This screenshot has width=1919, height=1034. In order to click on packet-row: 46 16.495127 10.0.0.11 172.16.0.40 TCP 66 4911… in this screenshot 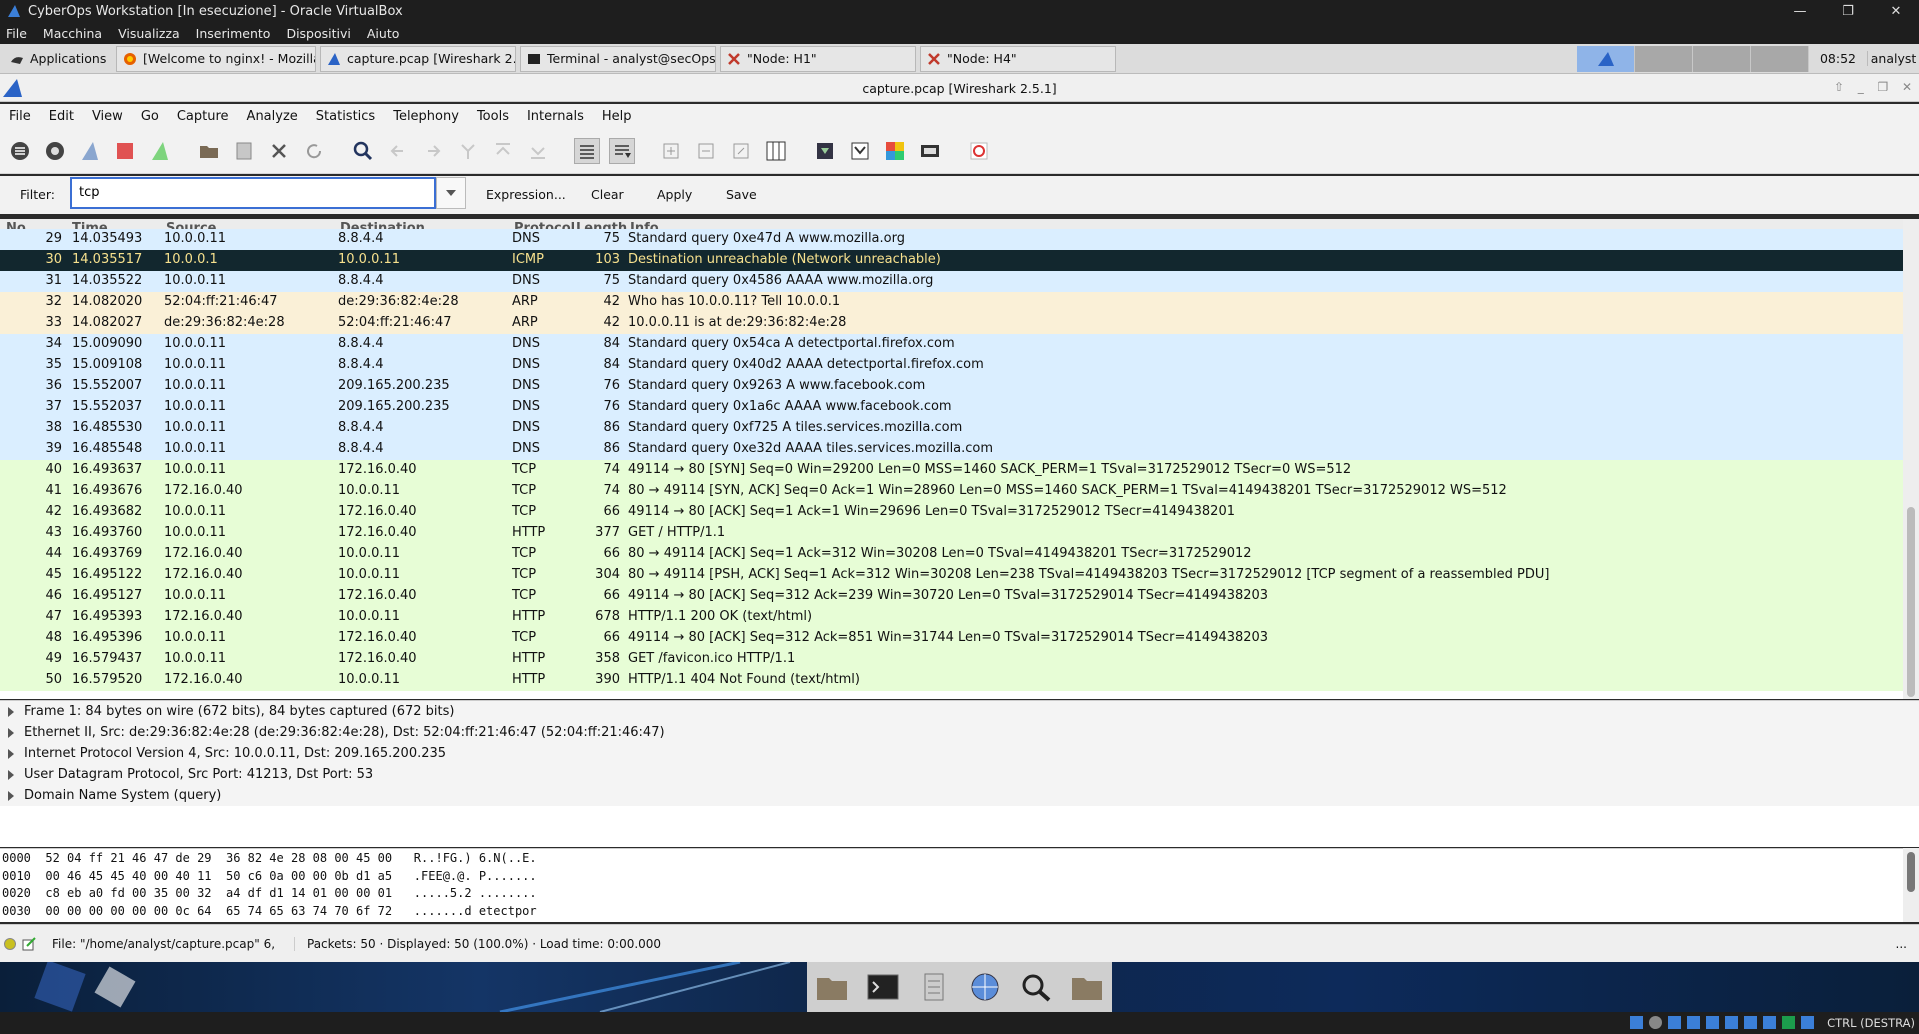, I will do `click(951, 596)`.